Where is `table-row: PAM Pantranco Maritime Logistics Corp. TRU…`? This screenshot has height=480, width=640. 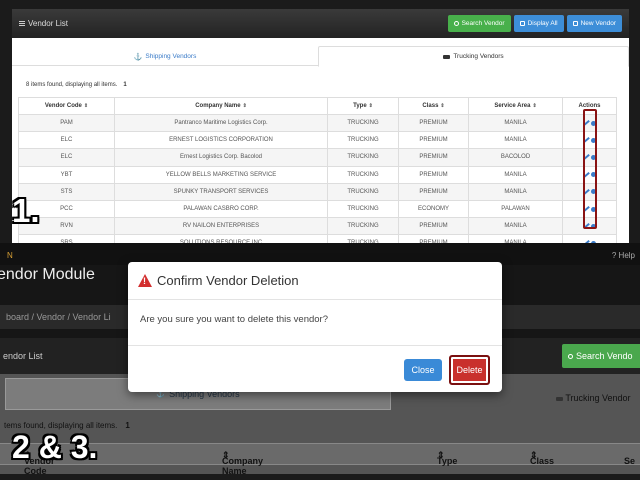 table-row: PAM Pantranco Maritime Logistics Corp. TRU… is located at coordinates (317, 123).